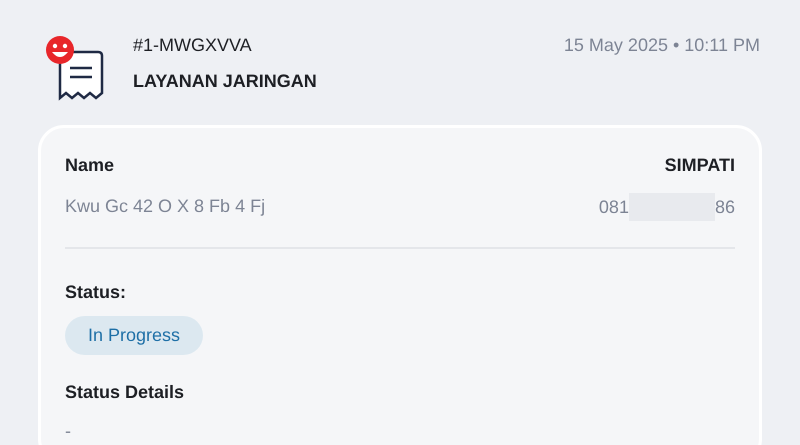 This screenshot has width=800, height=445. I want to click on ticket-category: LAYANAN JARINGAN, so click(225, 81).